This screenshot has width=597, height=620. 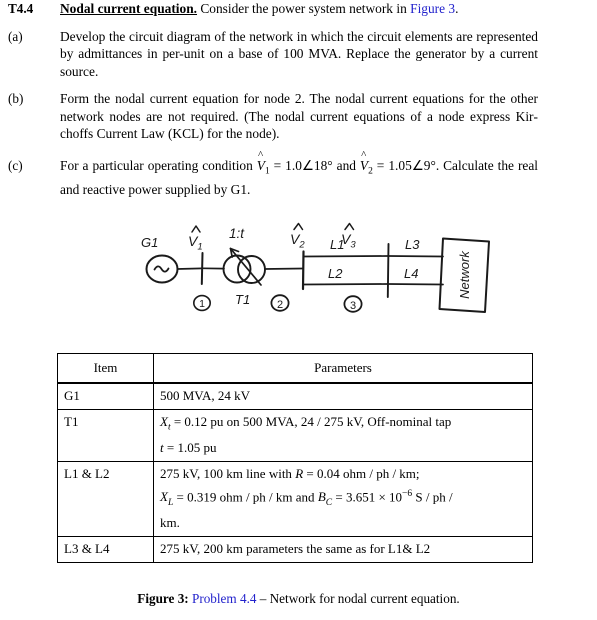 I want to click on transformer-to-bus2-wire, so click(x=284, y=268).